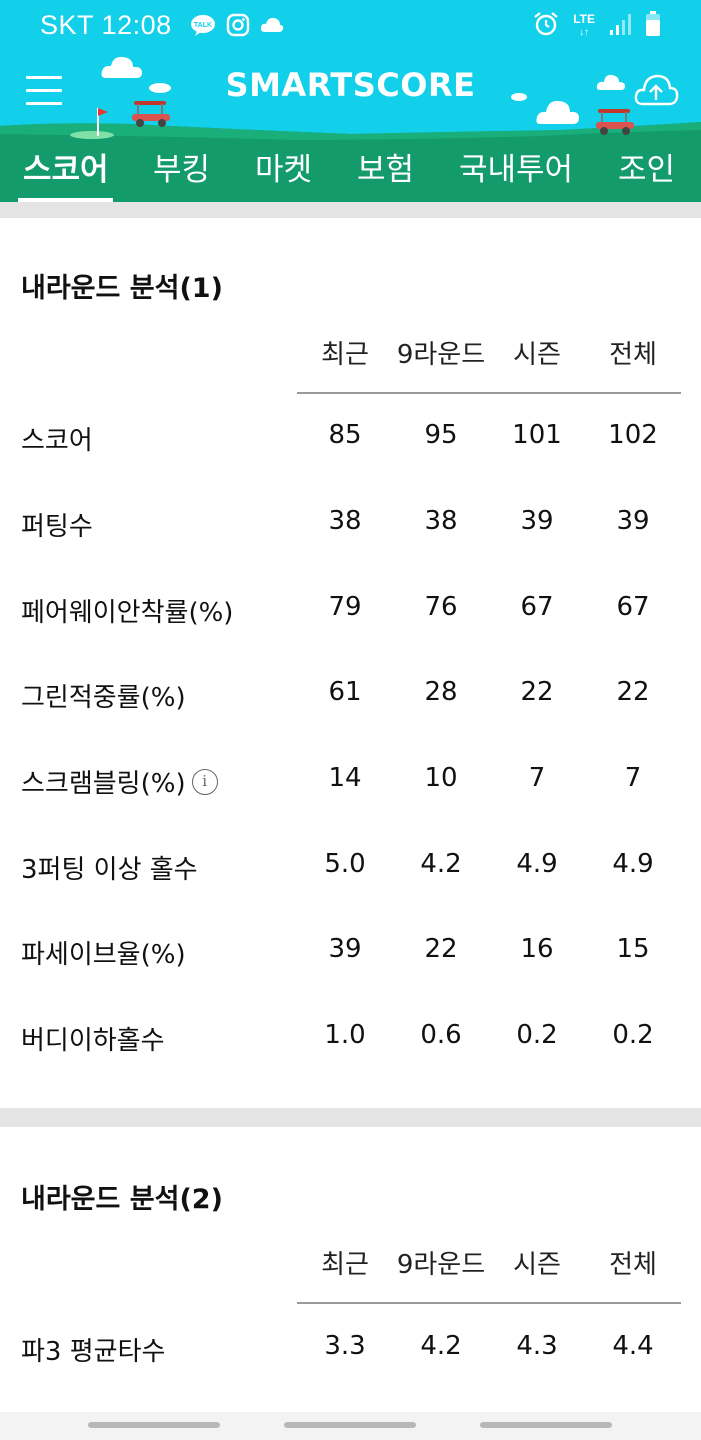  Describe the element at coordinates (633, 864) in the screenshot. I see `cell-total: 4.9` at that location.